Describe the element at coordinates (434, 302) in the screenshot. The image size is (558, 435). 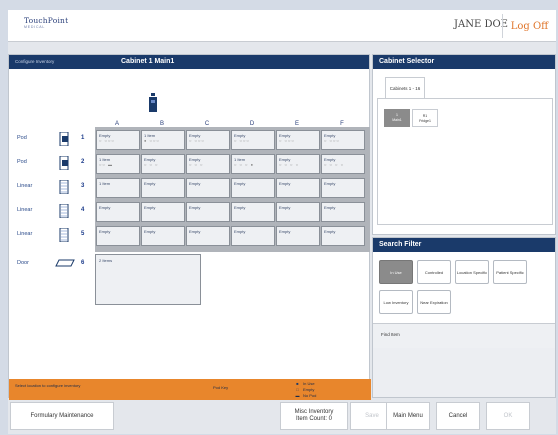
I see `filter-near-expiration-button: Near Expiration` at that location.